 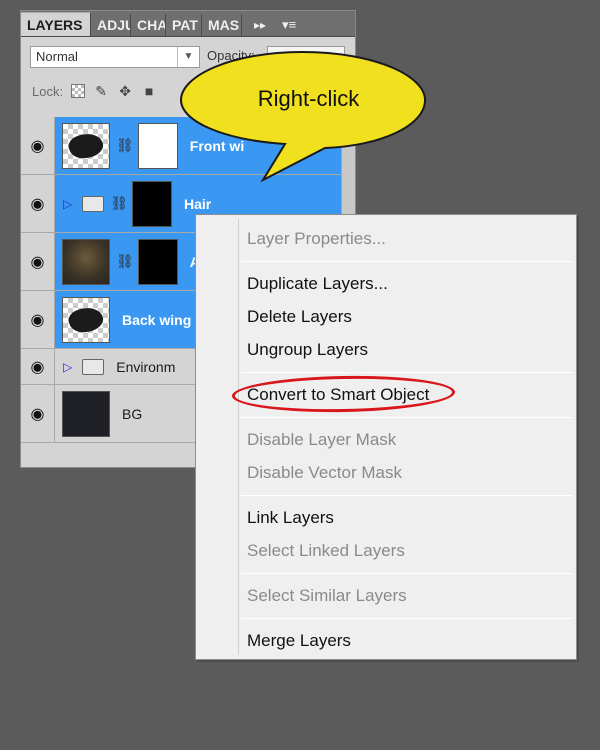 I want to click on layer-name: Back wing, so click(x=157, y=319).